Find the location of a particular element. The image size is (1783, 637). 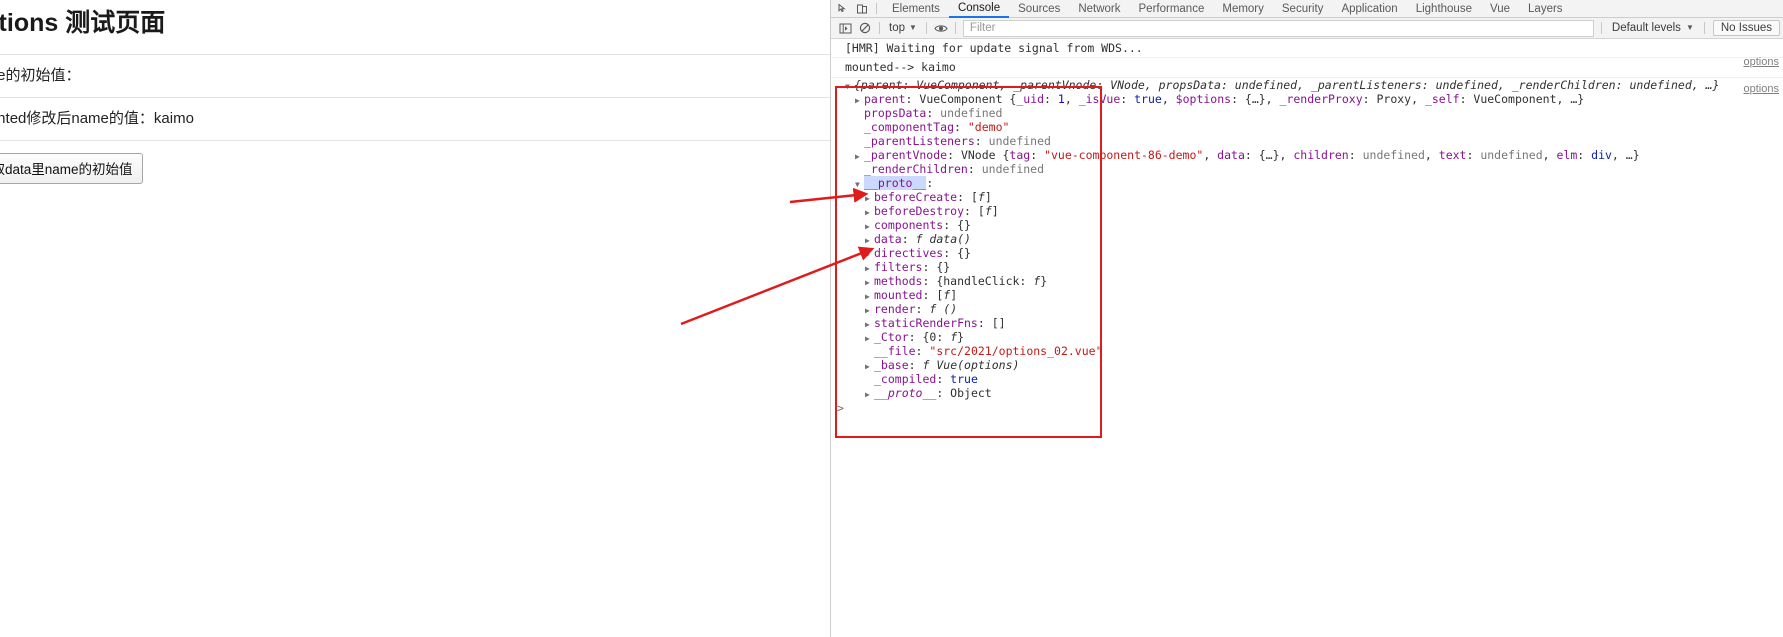

filter-input: Filter is located at coordinates (1278, 28).